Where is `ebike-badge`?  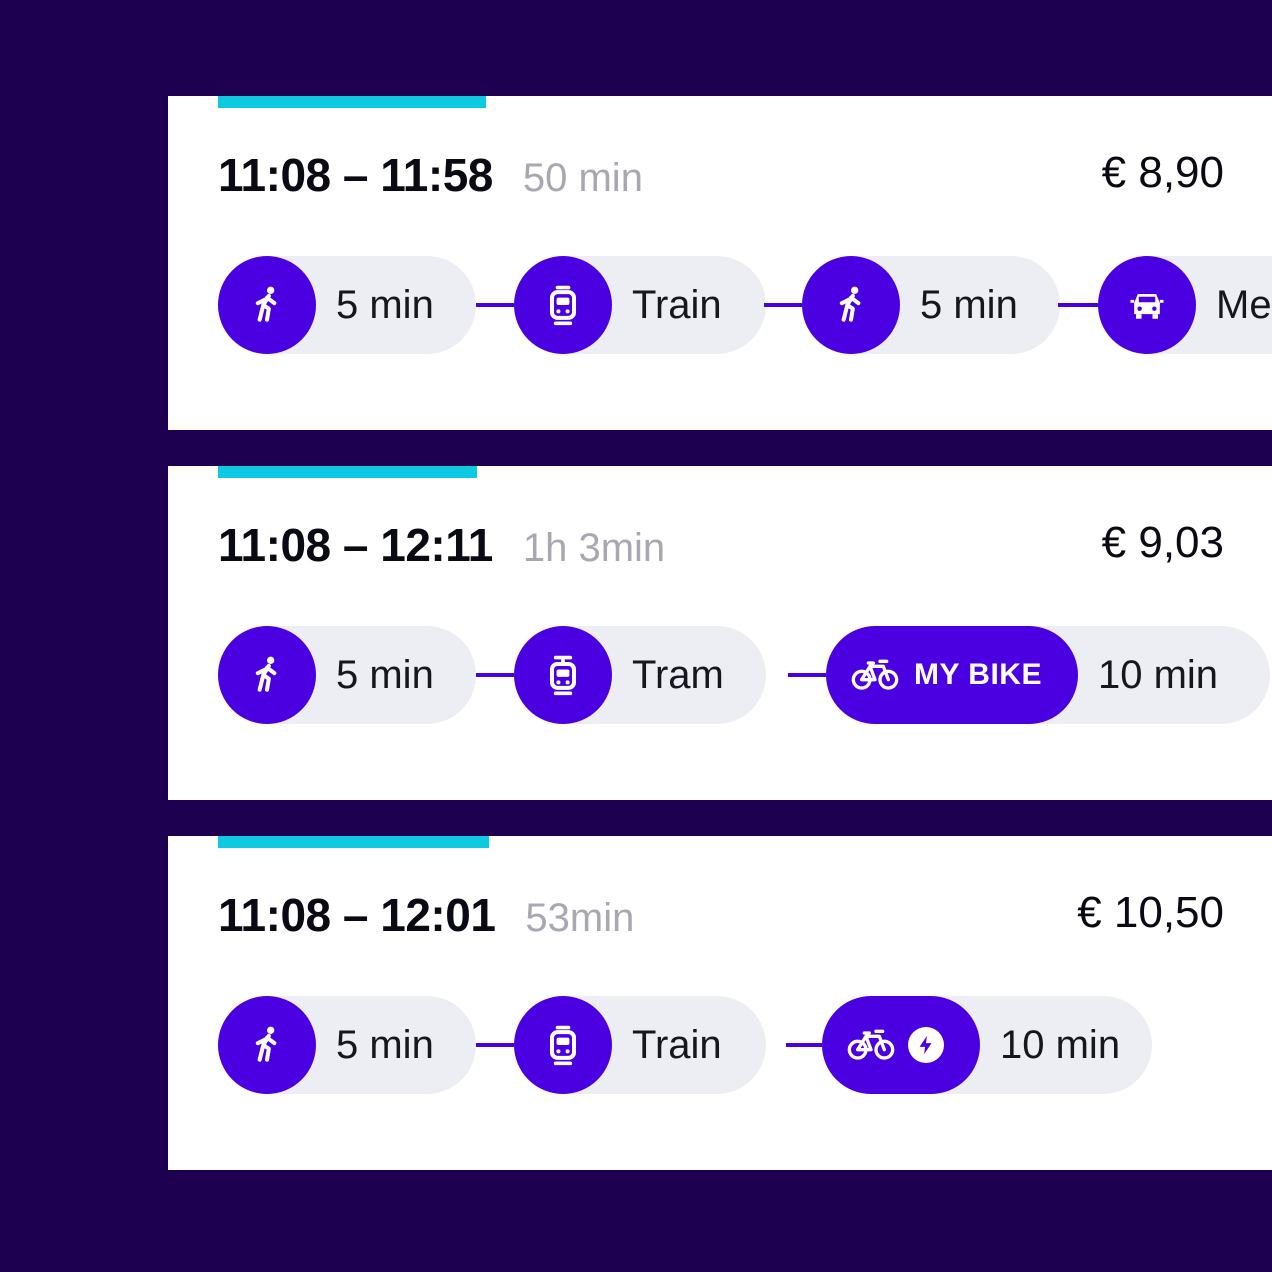
ebike-badge is located at coordinates (901, 1045).